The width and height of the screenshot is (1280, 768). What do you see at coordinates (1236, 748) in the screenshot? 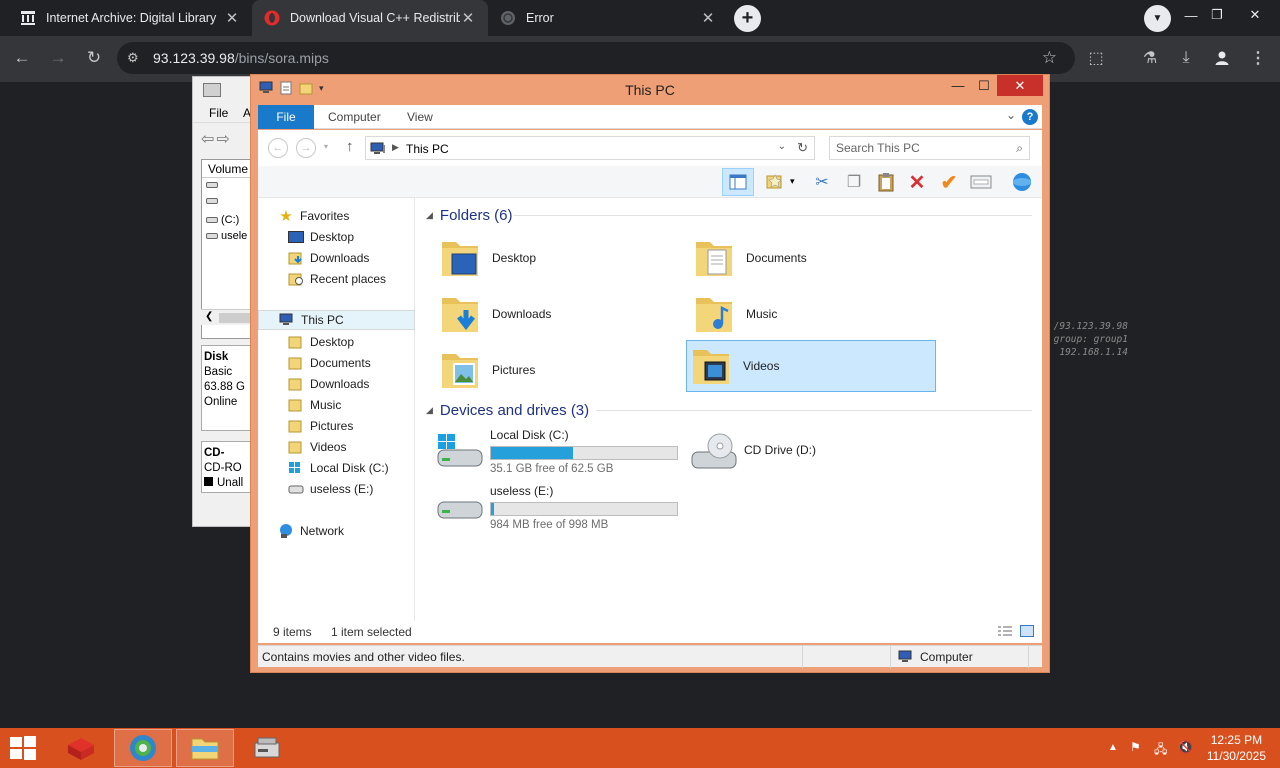
I see `clock: 12:25 PM 11/30/2025` at bounding box center [1236, 748].